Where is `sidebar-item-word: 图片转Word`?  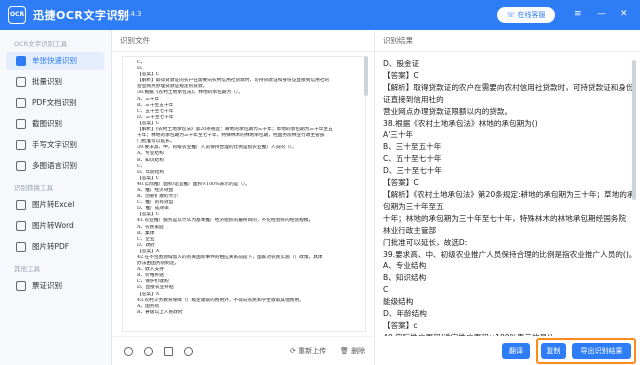 sidebar-item-word: 图片转Word is located at coordinates (55, 226).